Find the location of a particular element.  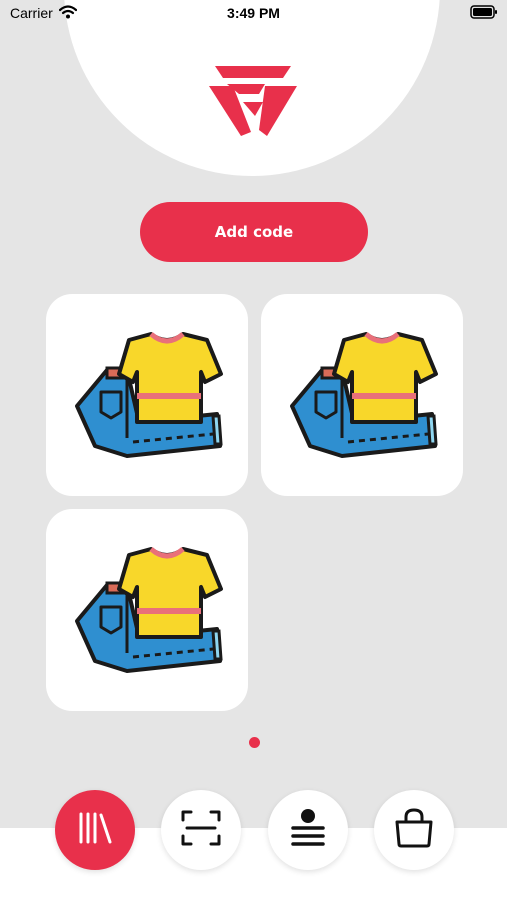

battery-icon is located at coordinates (484, 13).